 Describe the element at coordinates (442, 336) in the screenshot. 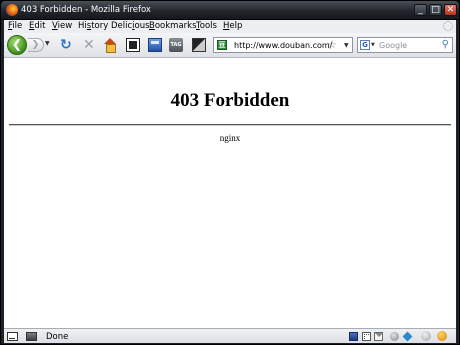

I see `addon-status-icon` at that location.